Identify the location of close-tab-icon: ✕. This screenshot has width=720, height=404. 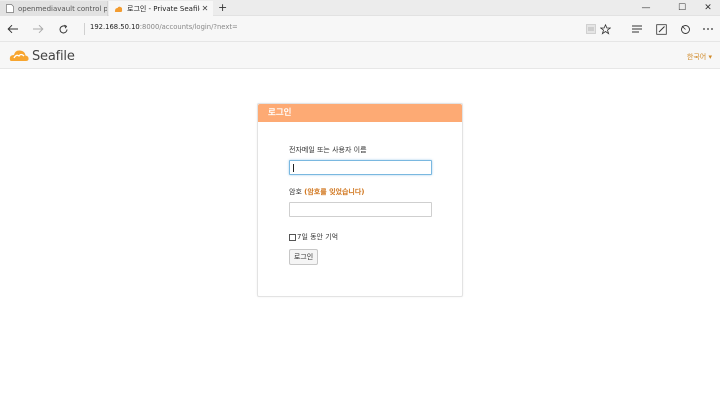
(205, 8).